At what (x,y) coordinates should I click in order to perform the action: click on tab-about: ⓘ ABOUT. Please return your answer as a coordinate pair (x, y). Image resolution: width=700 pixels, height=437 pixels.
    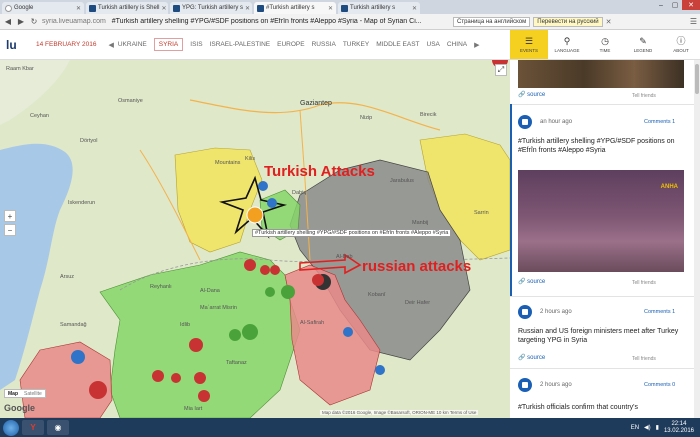
    Looking at the image, I should click on (681, 44).